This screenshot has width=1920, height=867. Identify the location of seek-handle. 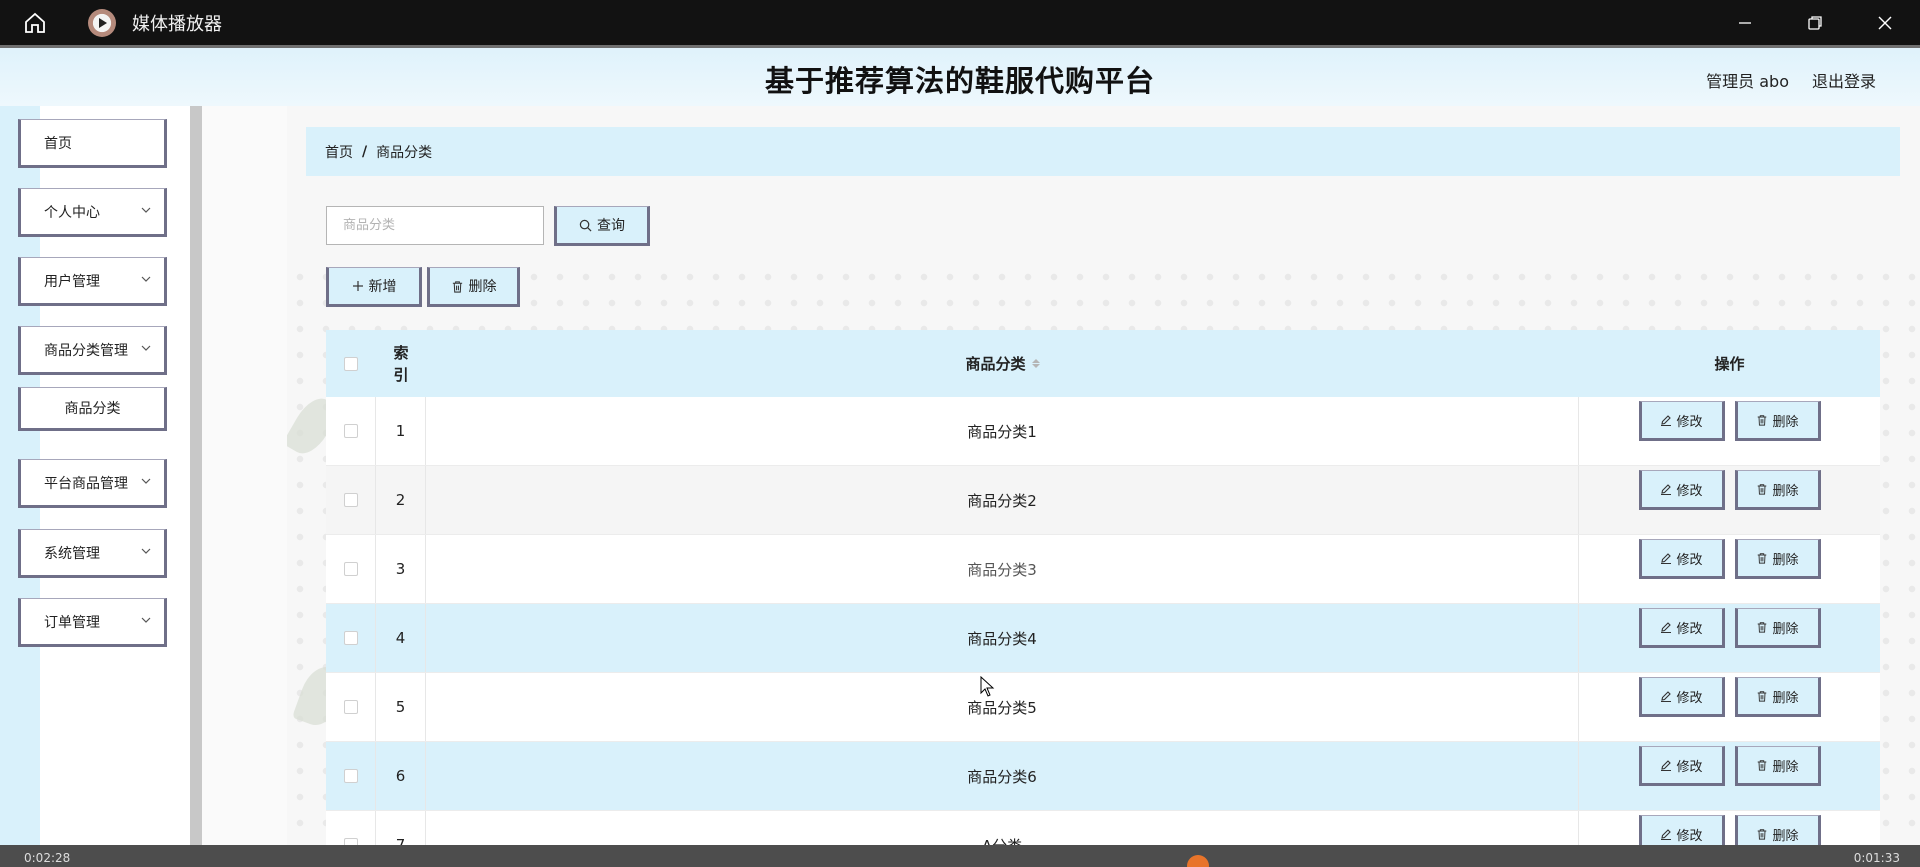
(1198, 861).